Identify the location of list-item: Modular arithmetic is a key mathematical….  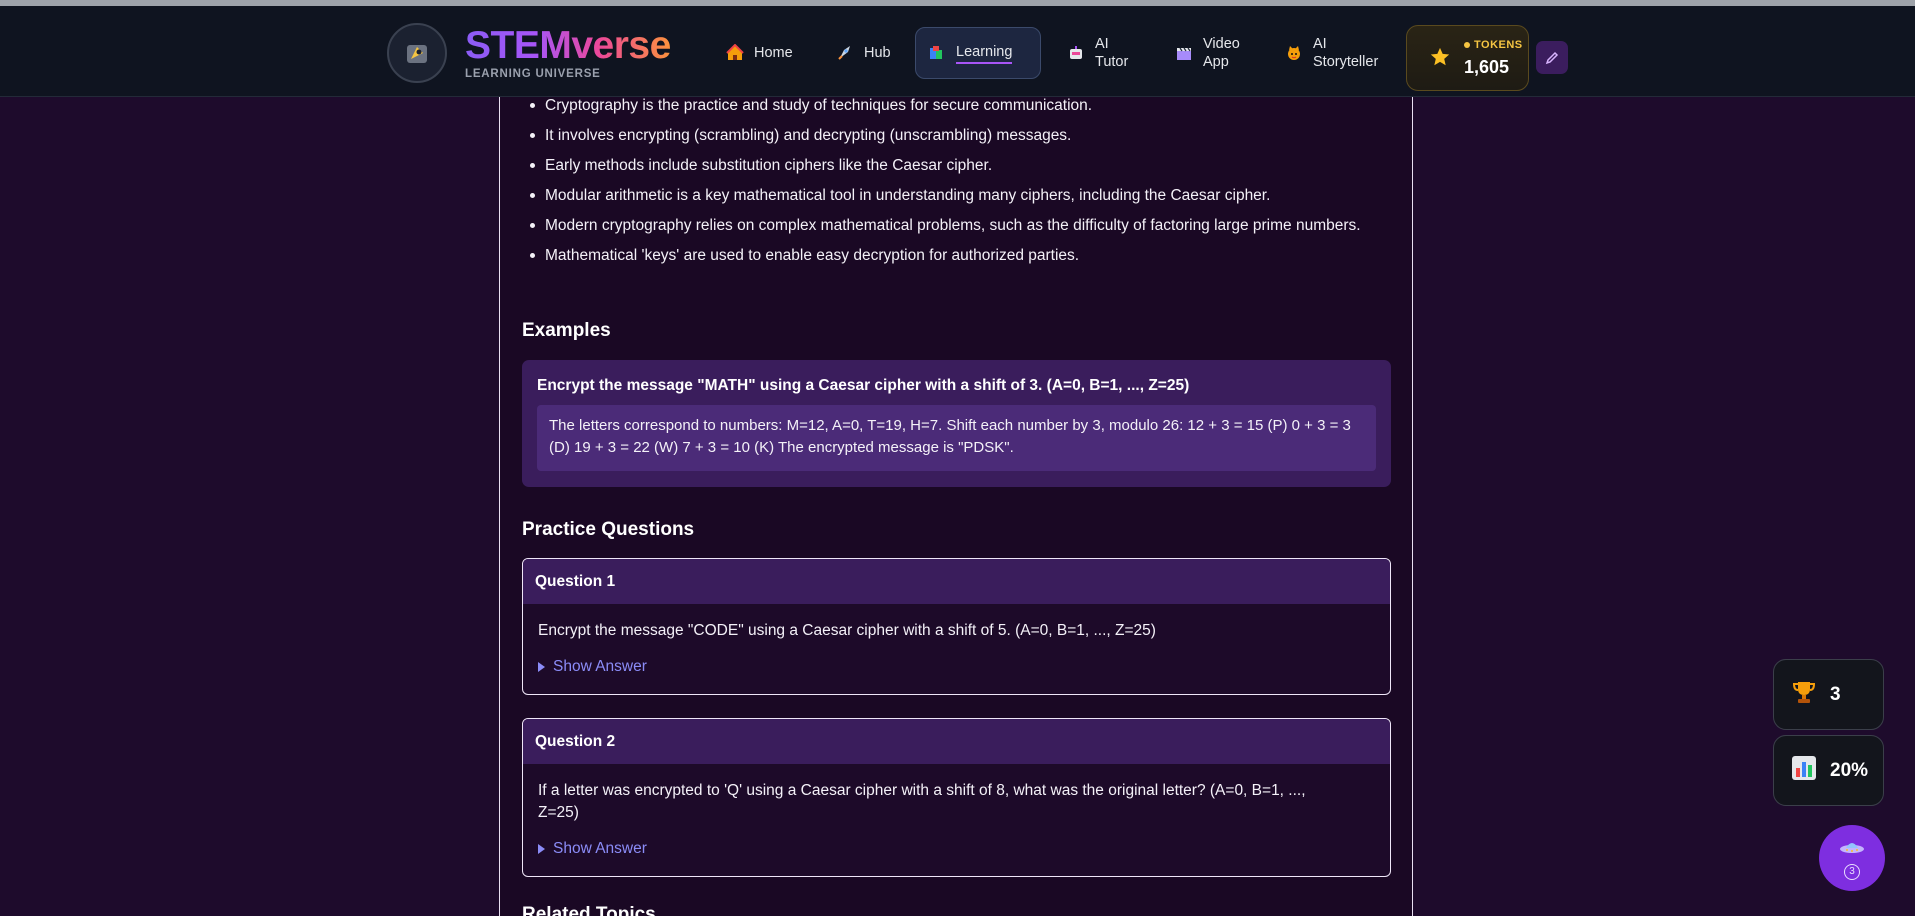
(947, 195).